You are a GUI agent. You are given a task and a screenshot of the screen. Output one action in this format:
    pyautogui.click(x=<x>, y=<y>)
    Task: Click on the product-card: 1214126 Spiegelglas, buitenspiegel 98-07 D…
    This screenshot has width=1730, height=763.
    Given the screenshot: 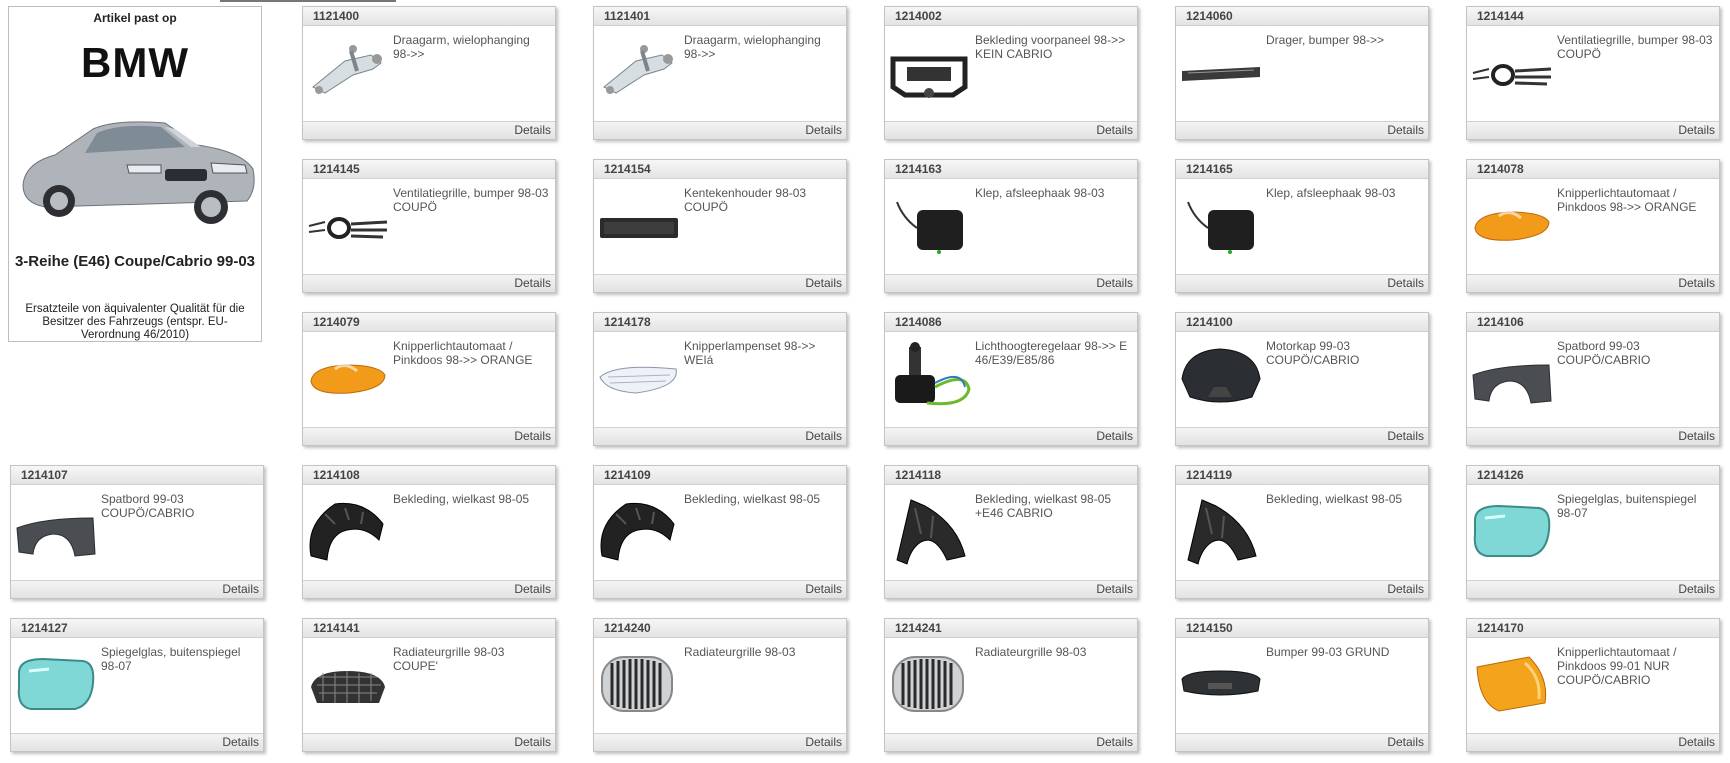 What is the action you would take?
    pyautogui.click(x=1593, y=532)
    